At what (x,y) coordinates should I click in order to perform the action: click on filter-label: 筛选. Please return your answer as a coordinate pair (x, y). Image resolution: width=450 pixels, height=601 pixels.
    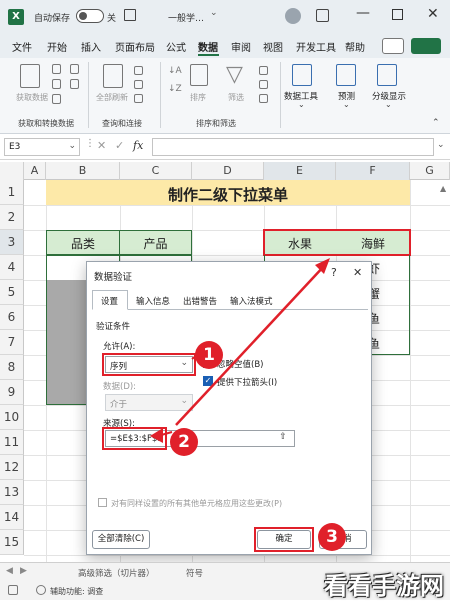
    Looking at the image, I should click on (236, 97).